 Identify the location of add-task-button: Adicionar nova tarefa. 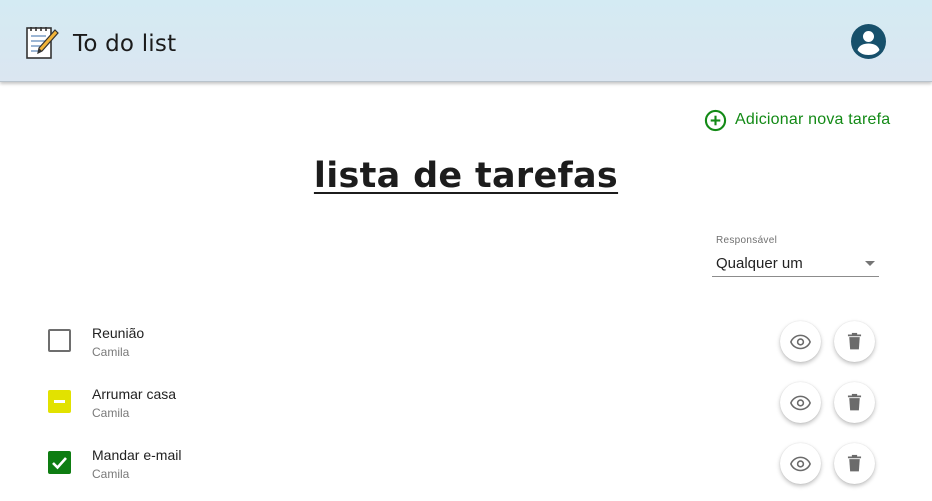
(797, 120).